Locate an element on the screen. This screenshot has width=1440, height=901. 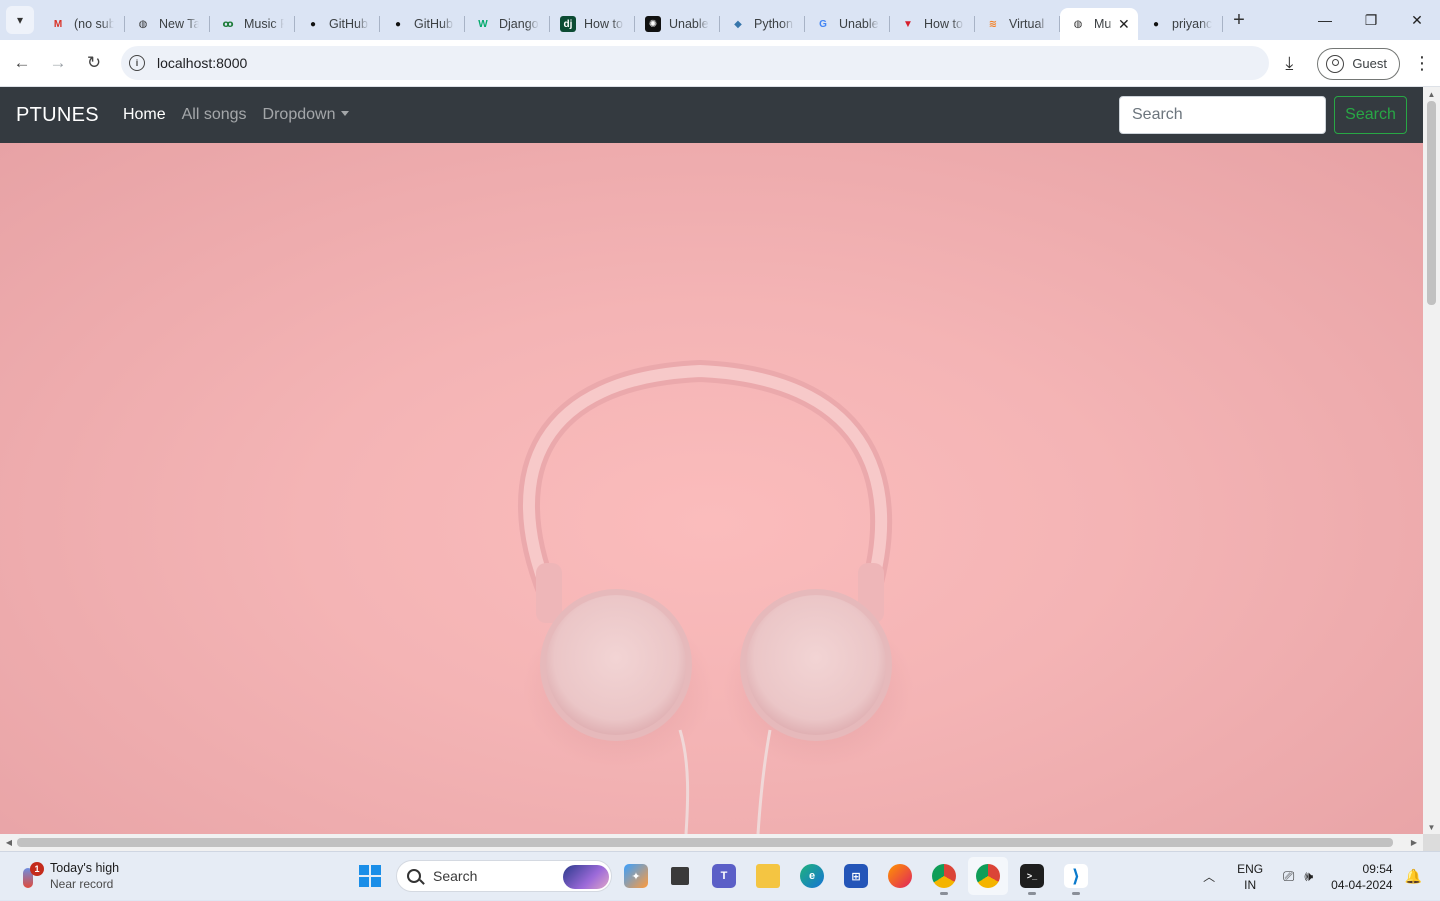
browser-tab: ✺ Unable is located at coordinates (677, 24).